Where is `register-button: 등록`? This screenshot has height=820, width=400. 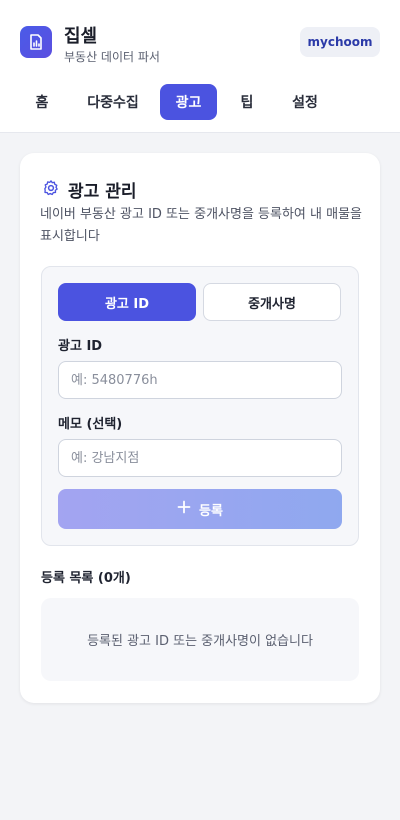 register-button: 등록 is located at coordinates (200, 509).